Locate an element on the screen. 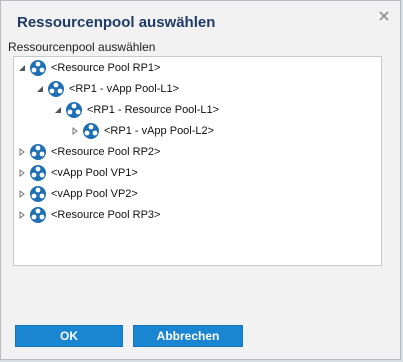  cancel-button: Abbrechen is located at coordinates (188, 336).